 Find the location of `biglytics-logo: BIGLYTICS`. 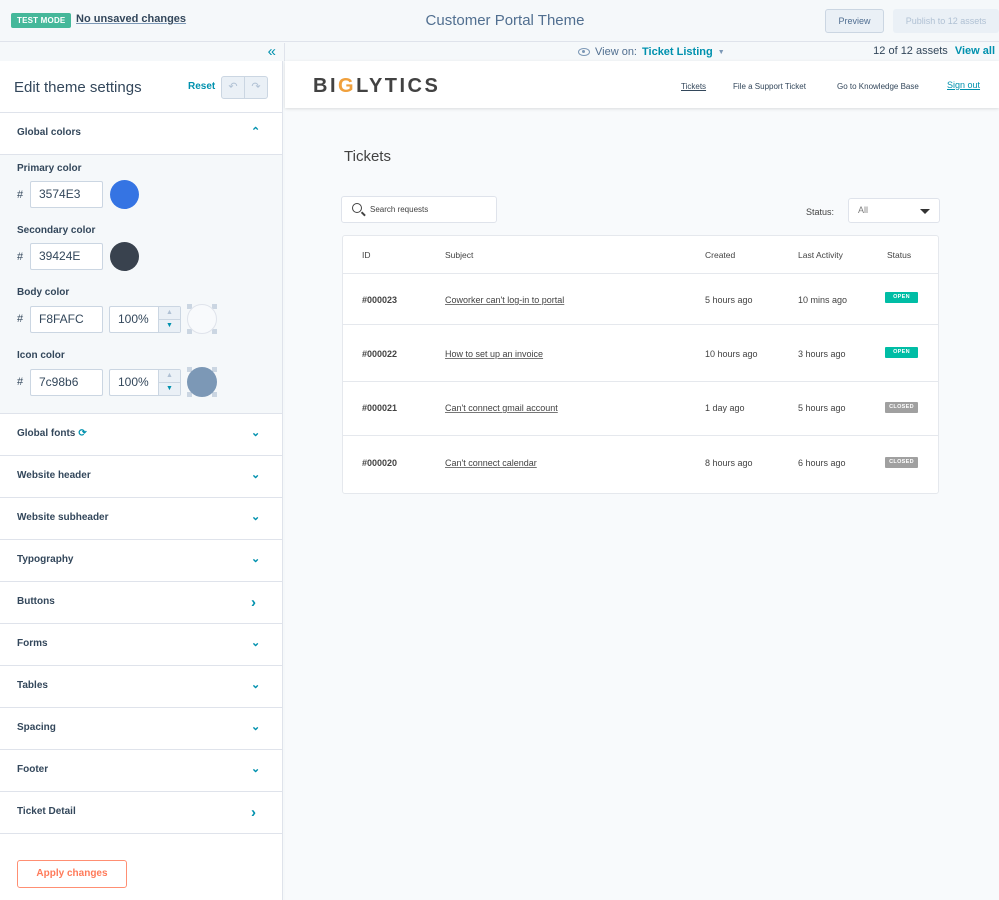

biglytics-logo: BIGLYTICS is located at coordinates (376, 86).